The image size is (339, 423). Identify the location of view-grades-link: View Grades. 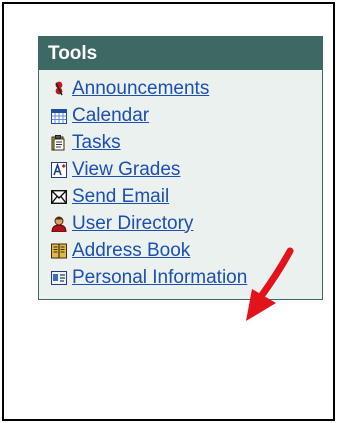
(126, 170).